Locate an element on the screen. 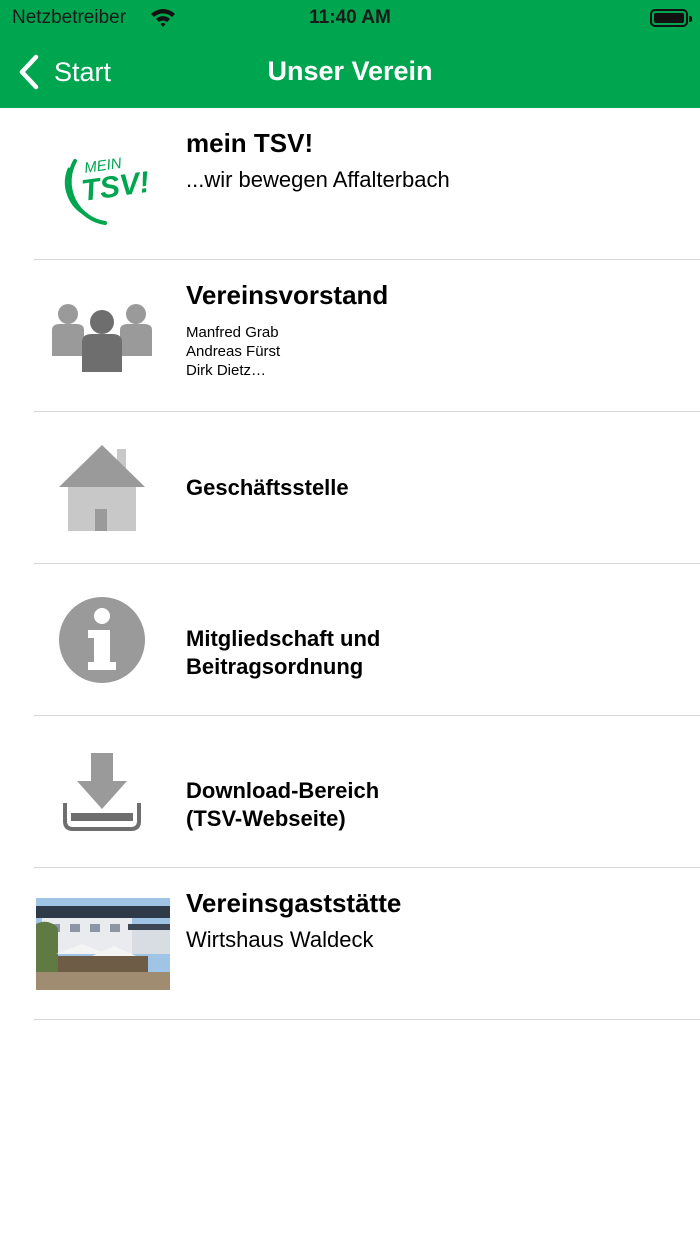 The width and height of the screenshot is (700, 1244). item-title-line1: Mitgliedschaft und is located at coordinates (283, 638).